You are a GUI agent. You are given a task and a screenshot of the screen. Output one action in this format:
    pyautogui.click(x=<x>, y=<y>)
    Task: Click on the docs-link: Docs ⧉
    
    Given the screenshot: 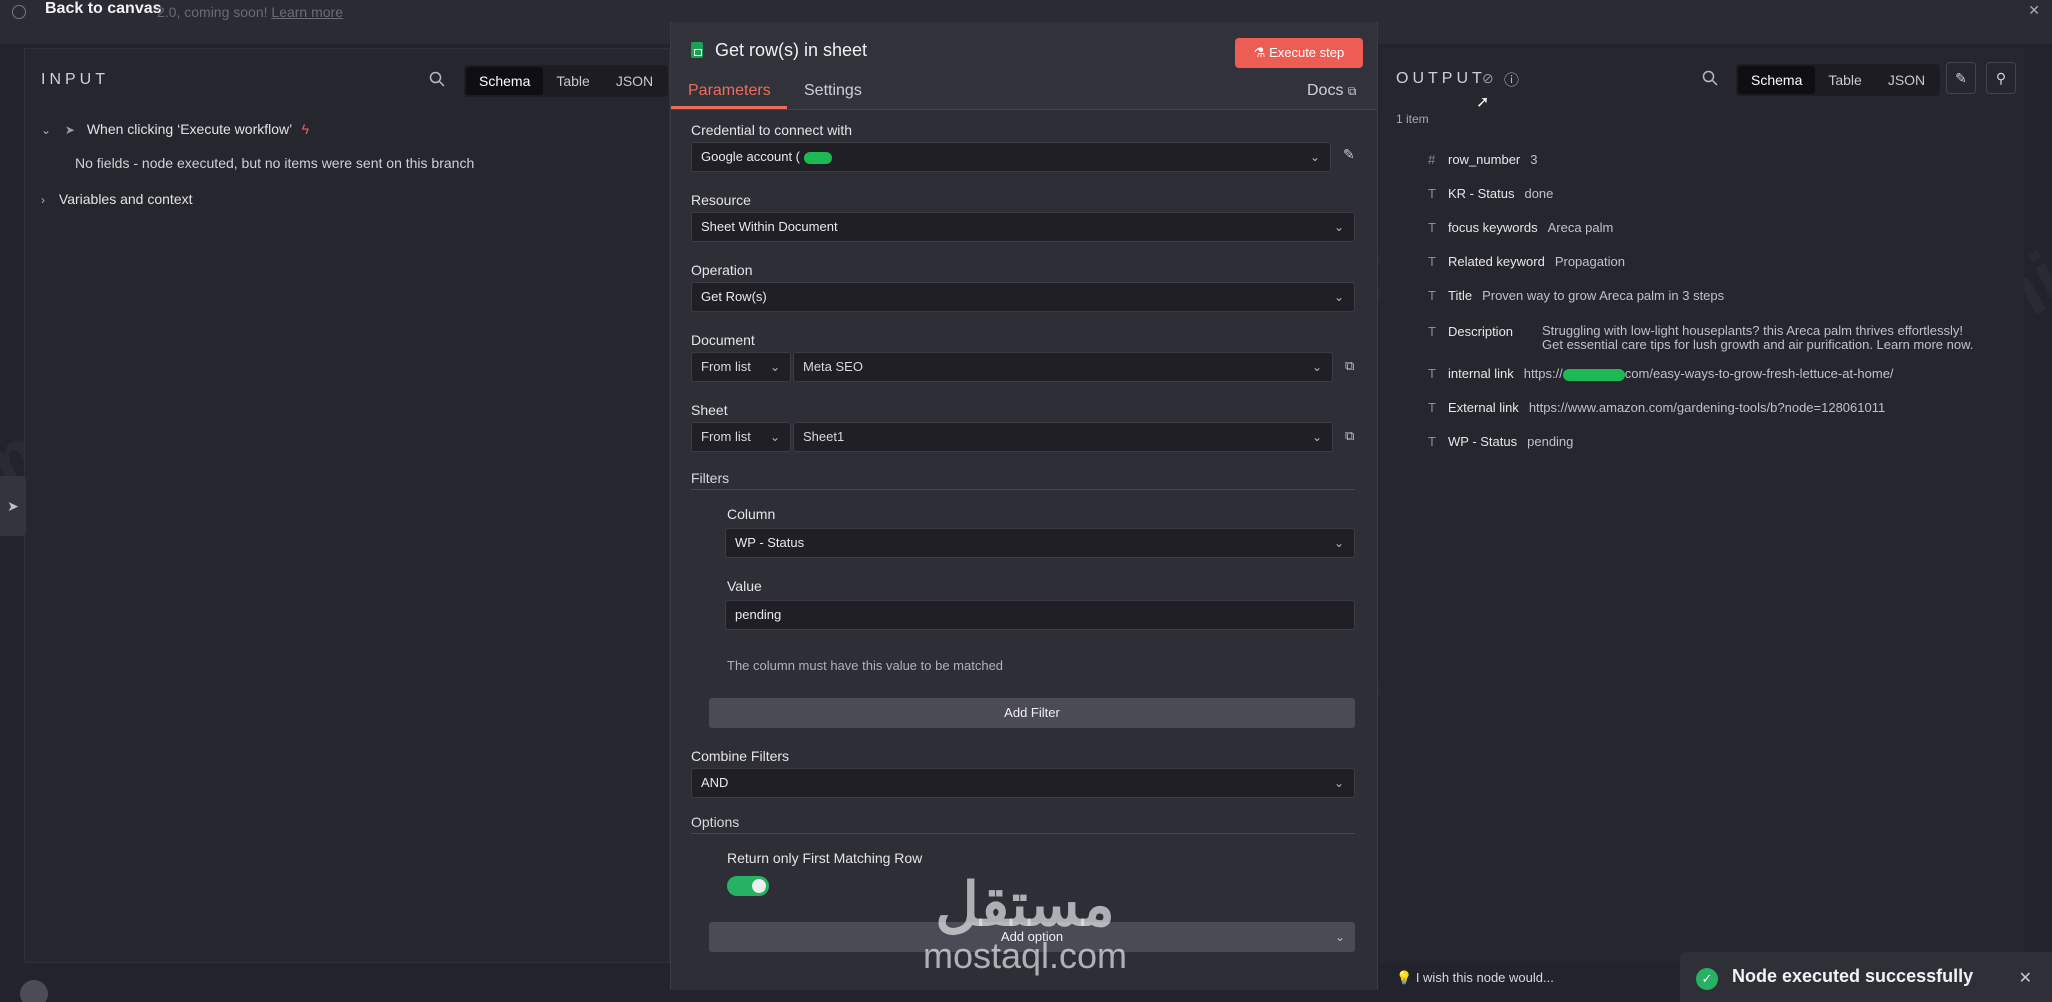 What is the action you would take?
    pyautogui.click(x=1331, y=91)
    